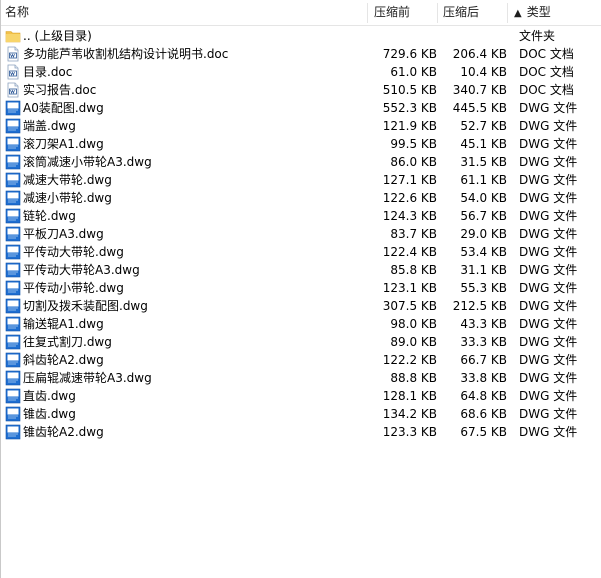  I want to click on file-original-size: 86.0 KB, so click(413, 162).